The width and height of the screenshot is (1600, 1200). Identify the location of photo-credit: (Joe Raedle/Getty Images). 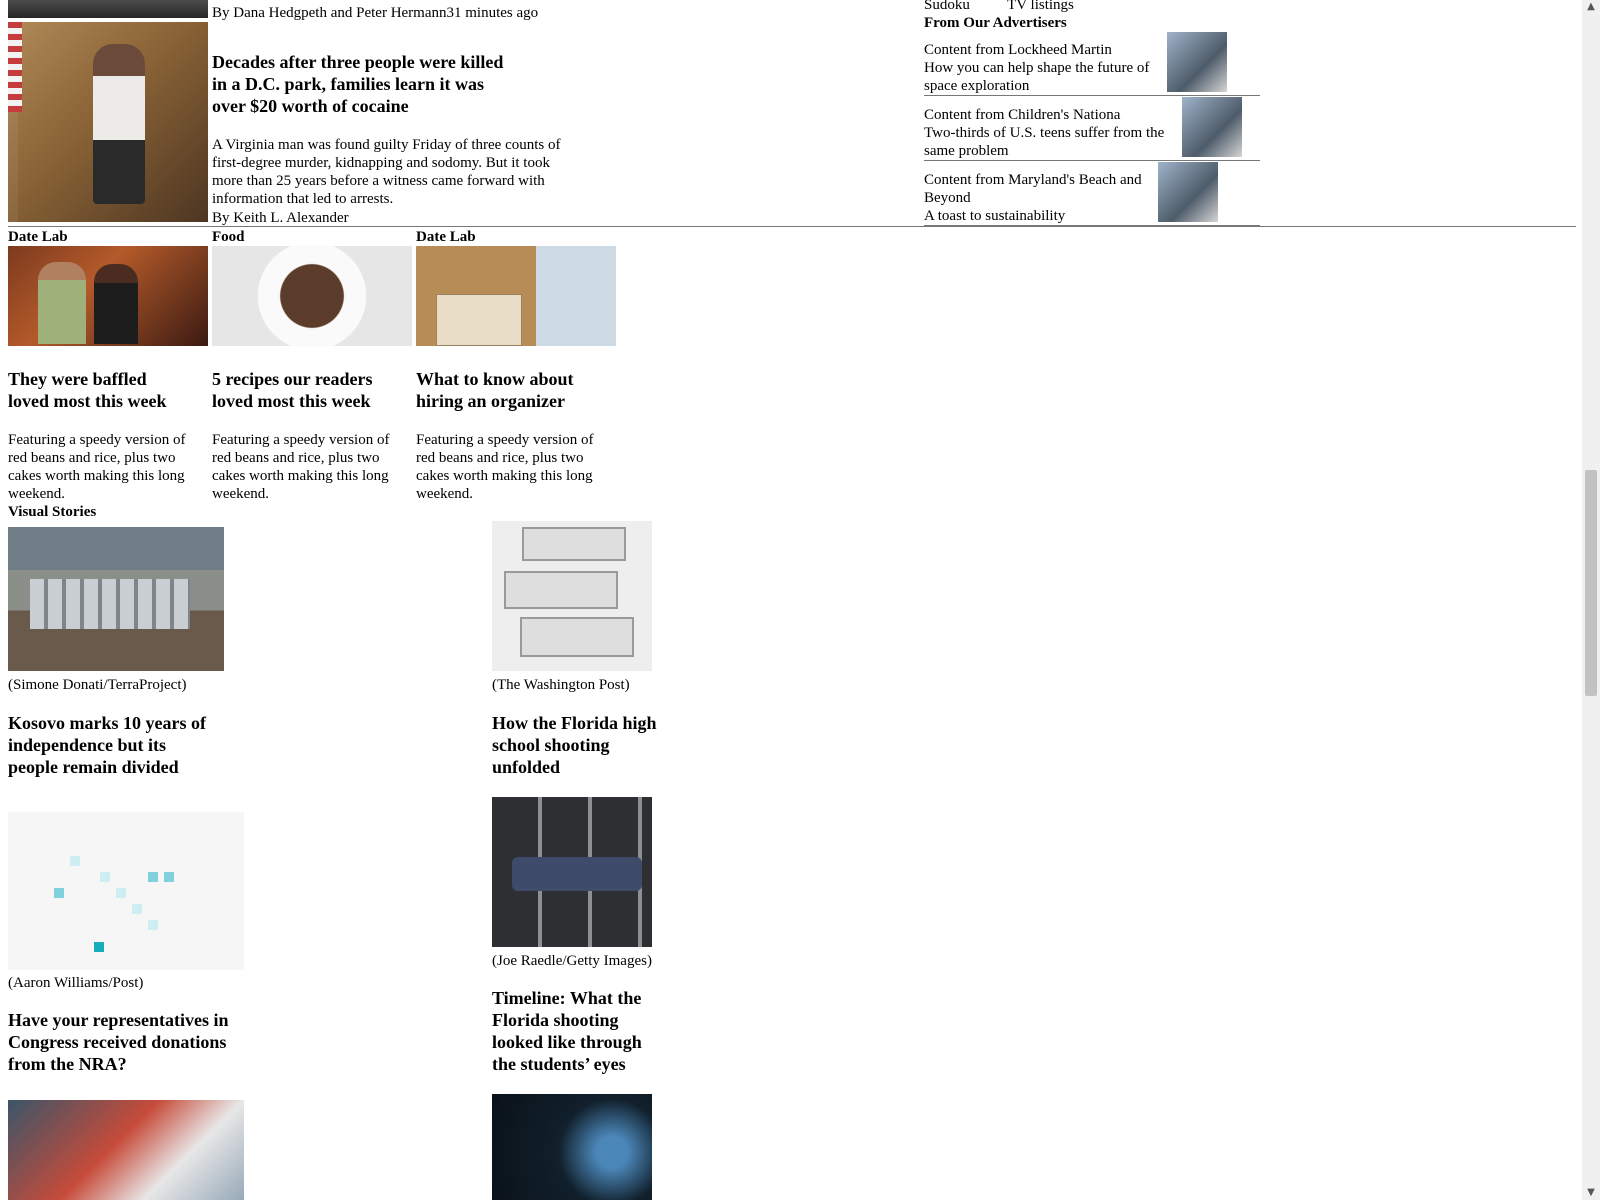
(572, 961).